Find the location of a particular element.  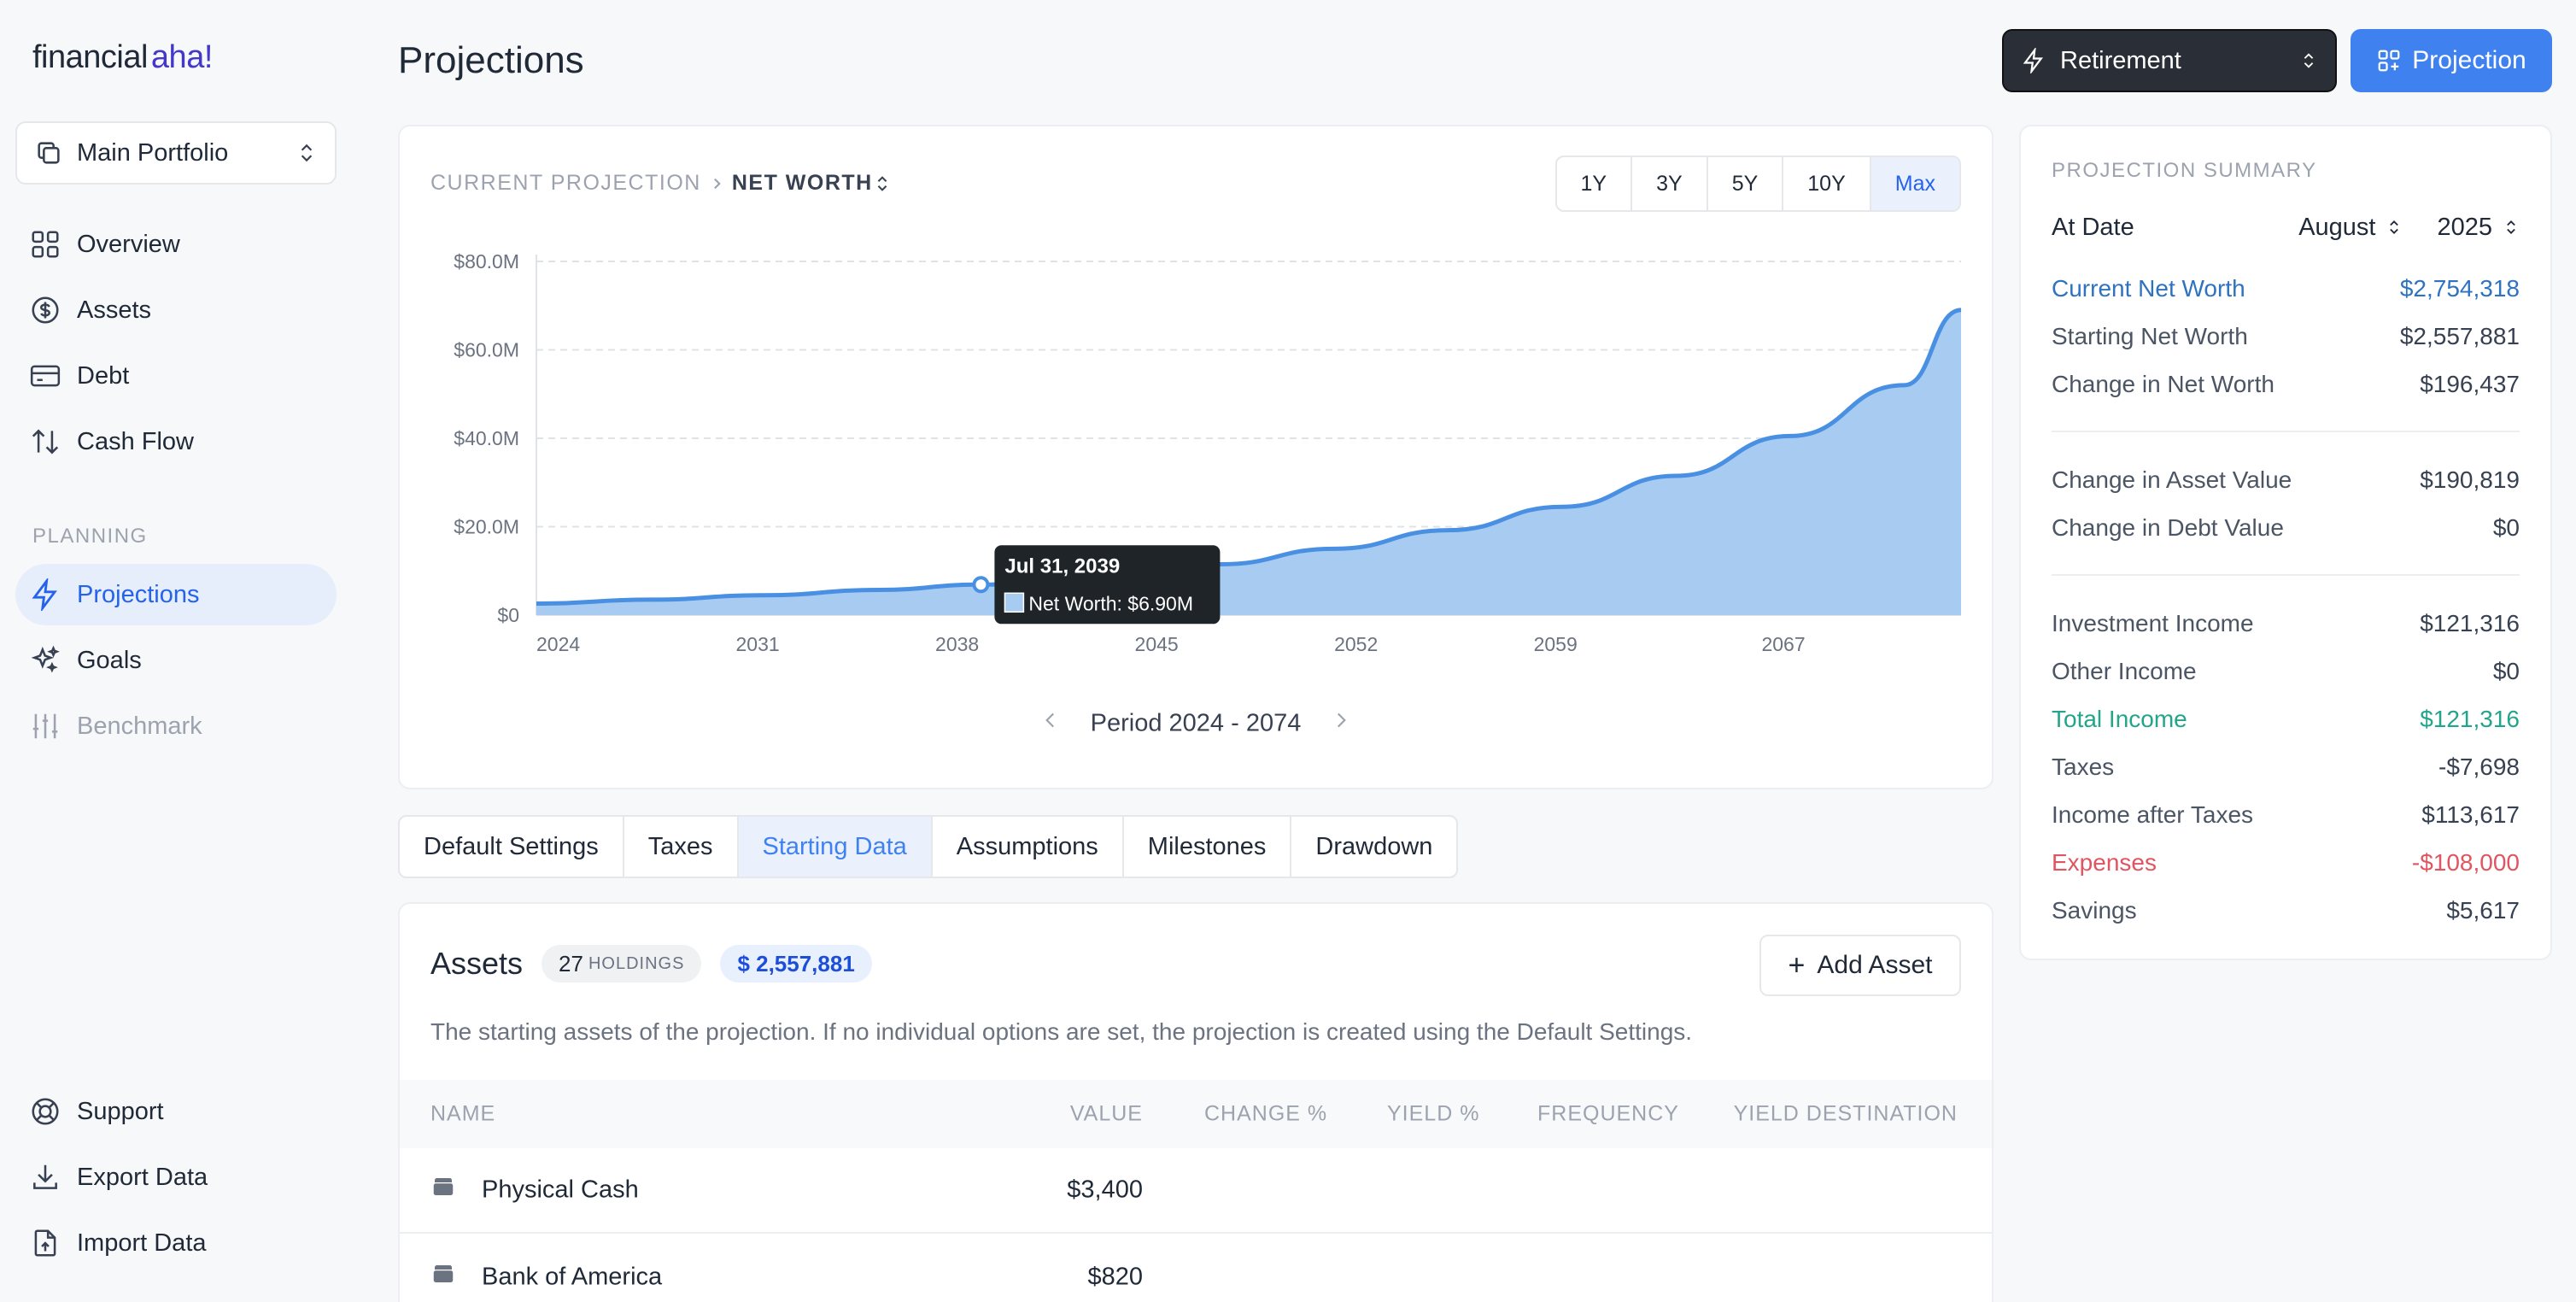

asset-value: $3,400 is located at coordinates (1105, 1190).